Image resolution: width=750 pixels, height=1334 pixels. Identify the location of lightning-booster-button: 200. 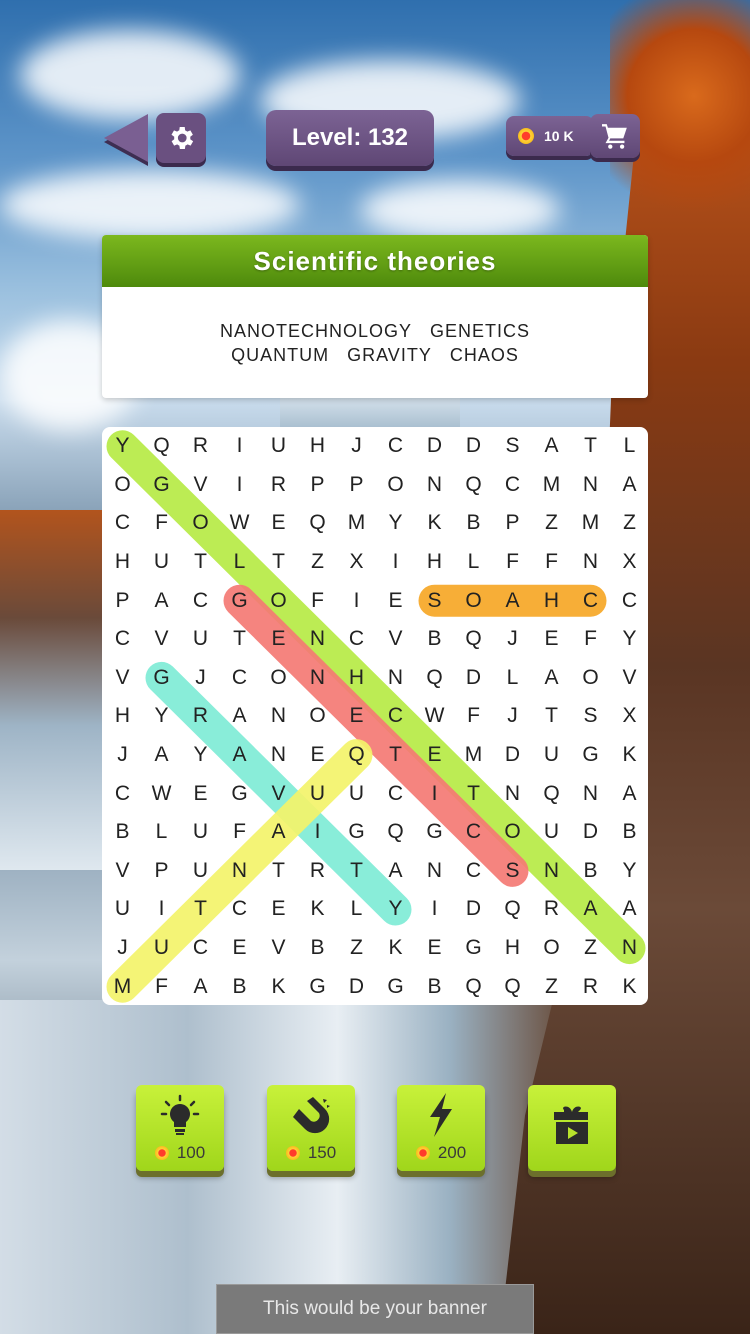
(441, 1128).